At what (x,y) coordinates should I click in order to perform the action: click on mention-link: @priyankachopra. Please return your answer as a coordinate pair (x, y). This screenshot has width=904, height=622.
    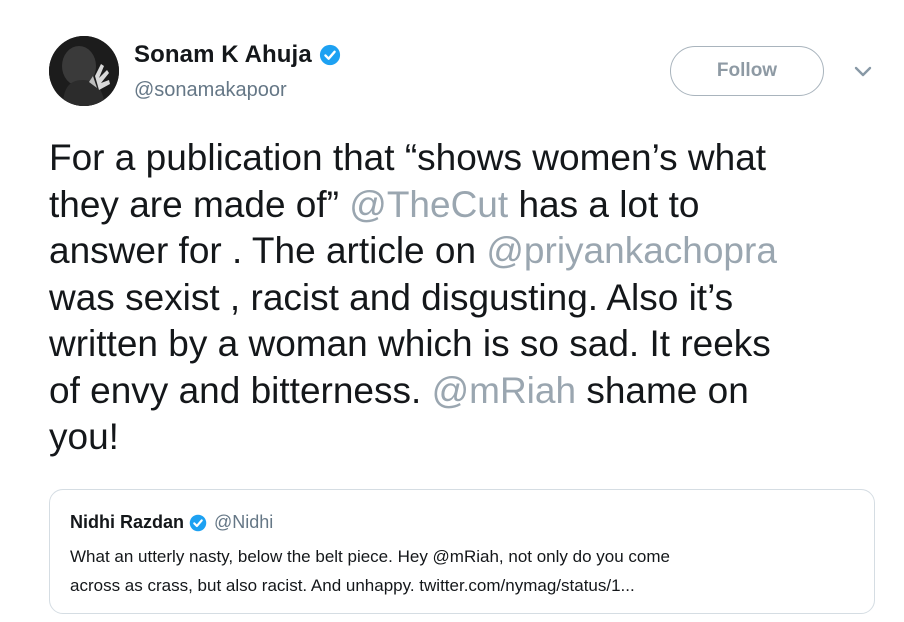
    Looking at the image, I should click on (631, 250).